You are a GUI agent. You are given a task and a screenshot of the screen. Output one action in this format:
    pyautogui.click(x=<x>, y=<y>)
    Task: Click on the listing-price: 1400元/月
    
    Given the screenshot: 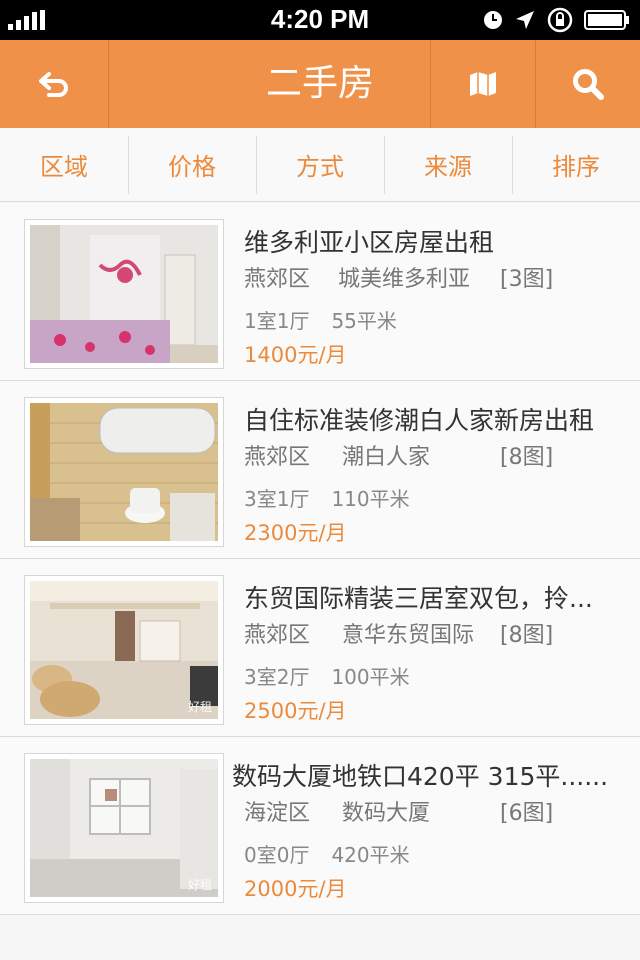 What is the action you would take?
    pyautogui.click(x=295, y=355)
    